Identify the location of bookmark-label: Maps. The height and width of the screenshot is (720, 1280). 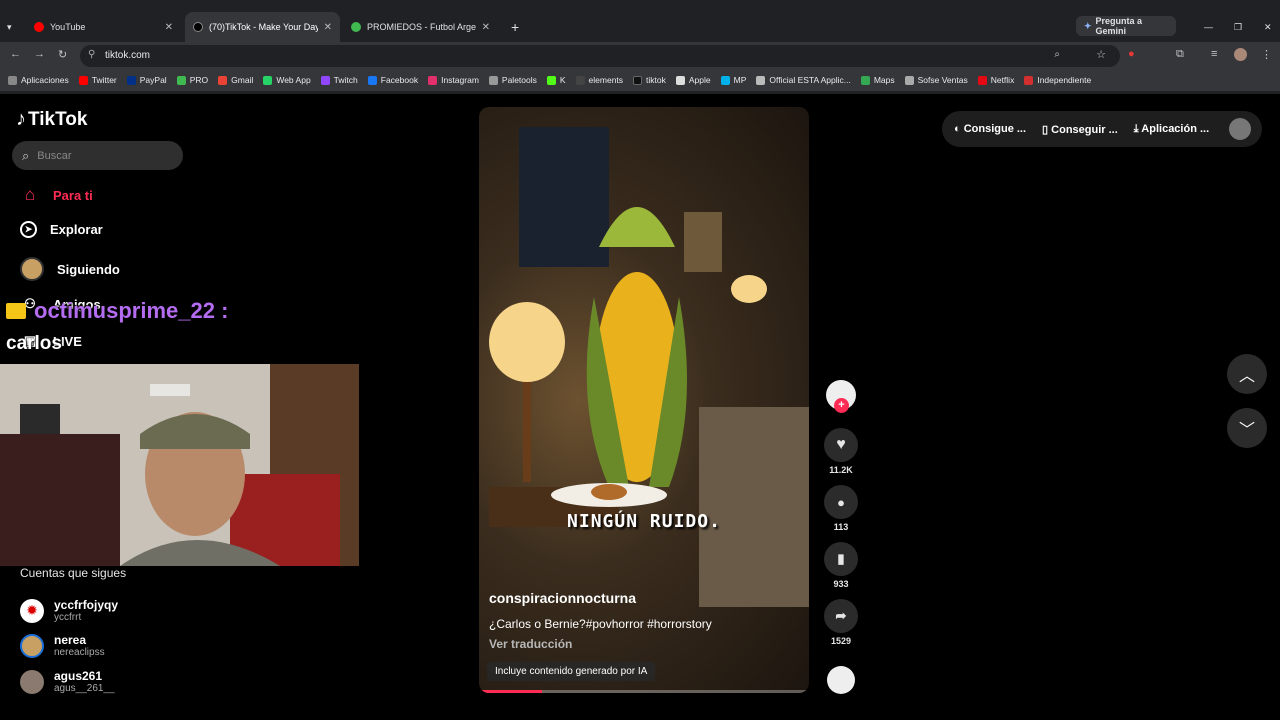
(884, 80).